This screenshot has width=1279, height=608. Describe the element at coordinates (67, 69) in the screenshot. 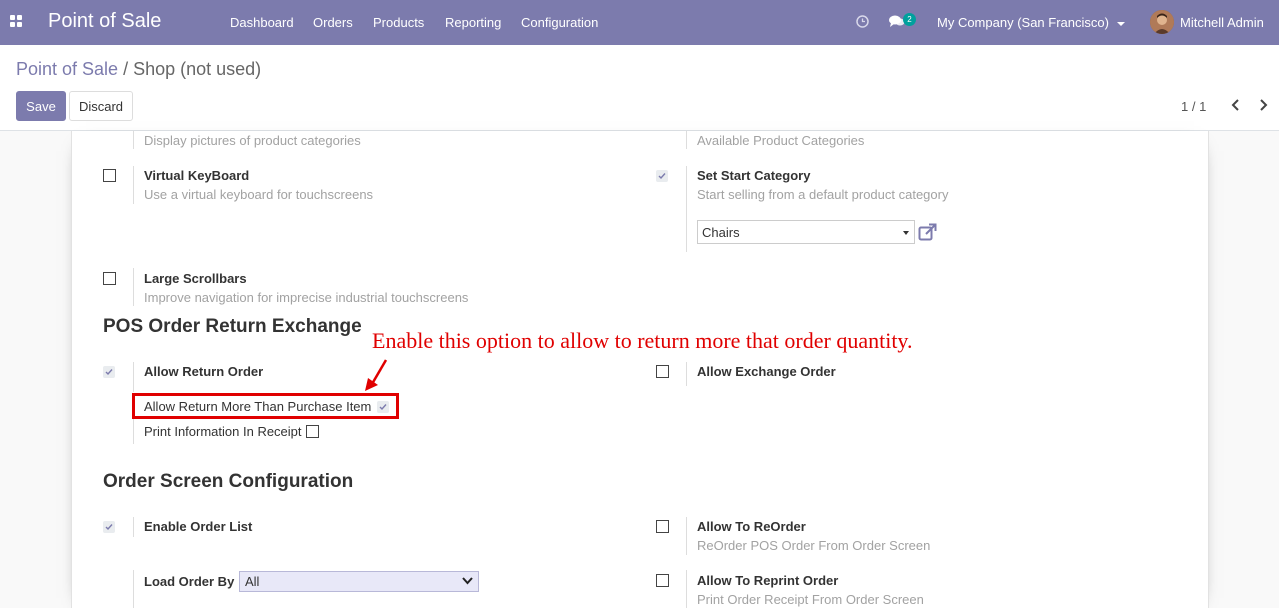

I see `breadcrumb-root: Point of Sale` at that location.